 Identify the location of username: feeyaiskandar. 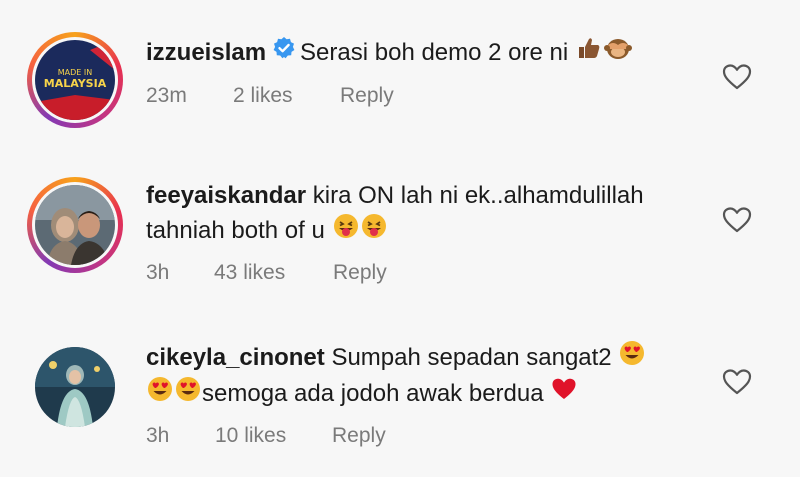
(226, 195).